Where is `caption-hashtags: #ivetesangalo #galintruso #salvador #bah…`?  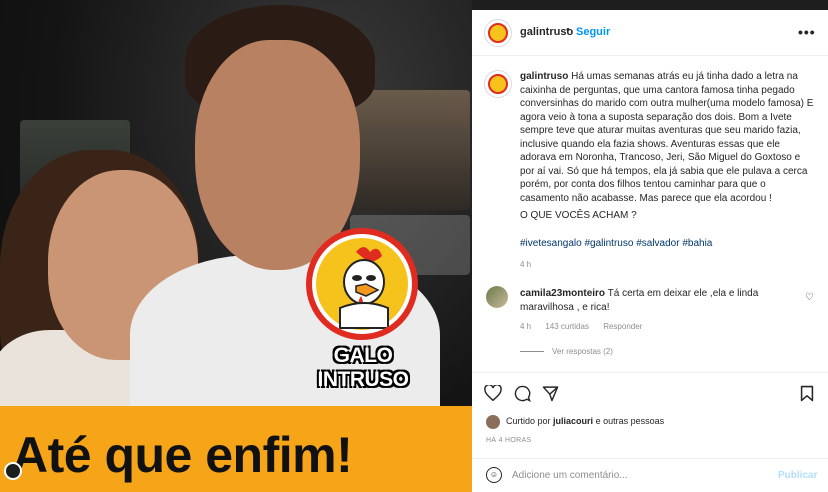
caption-hashtags: #ivetesangalo #galintruso #salvador #bah… is located at coordinates (616, 243).